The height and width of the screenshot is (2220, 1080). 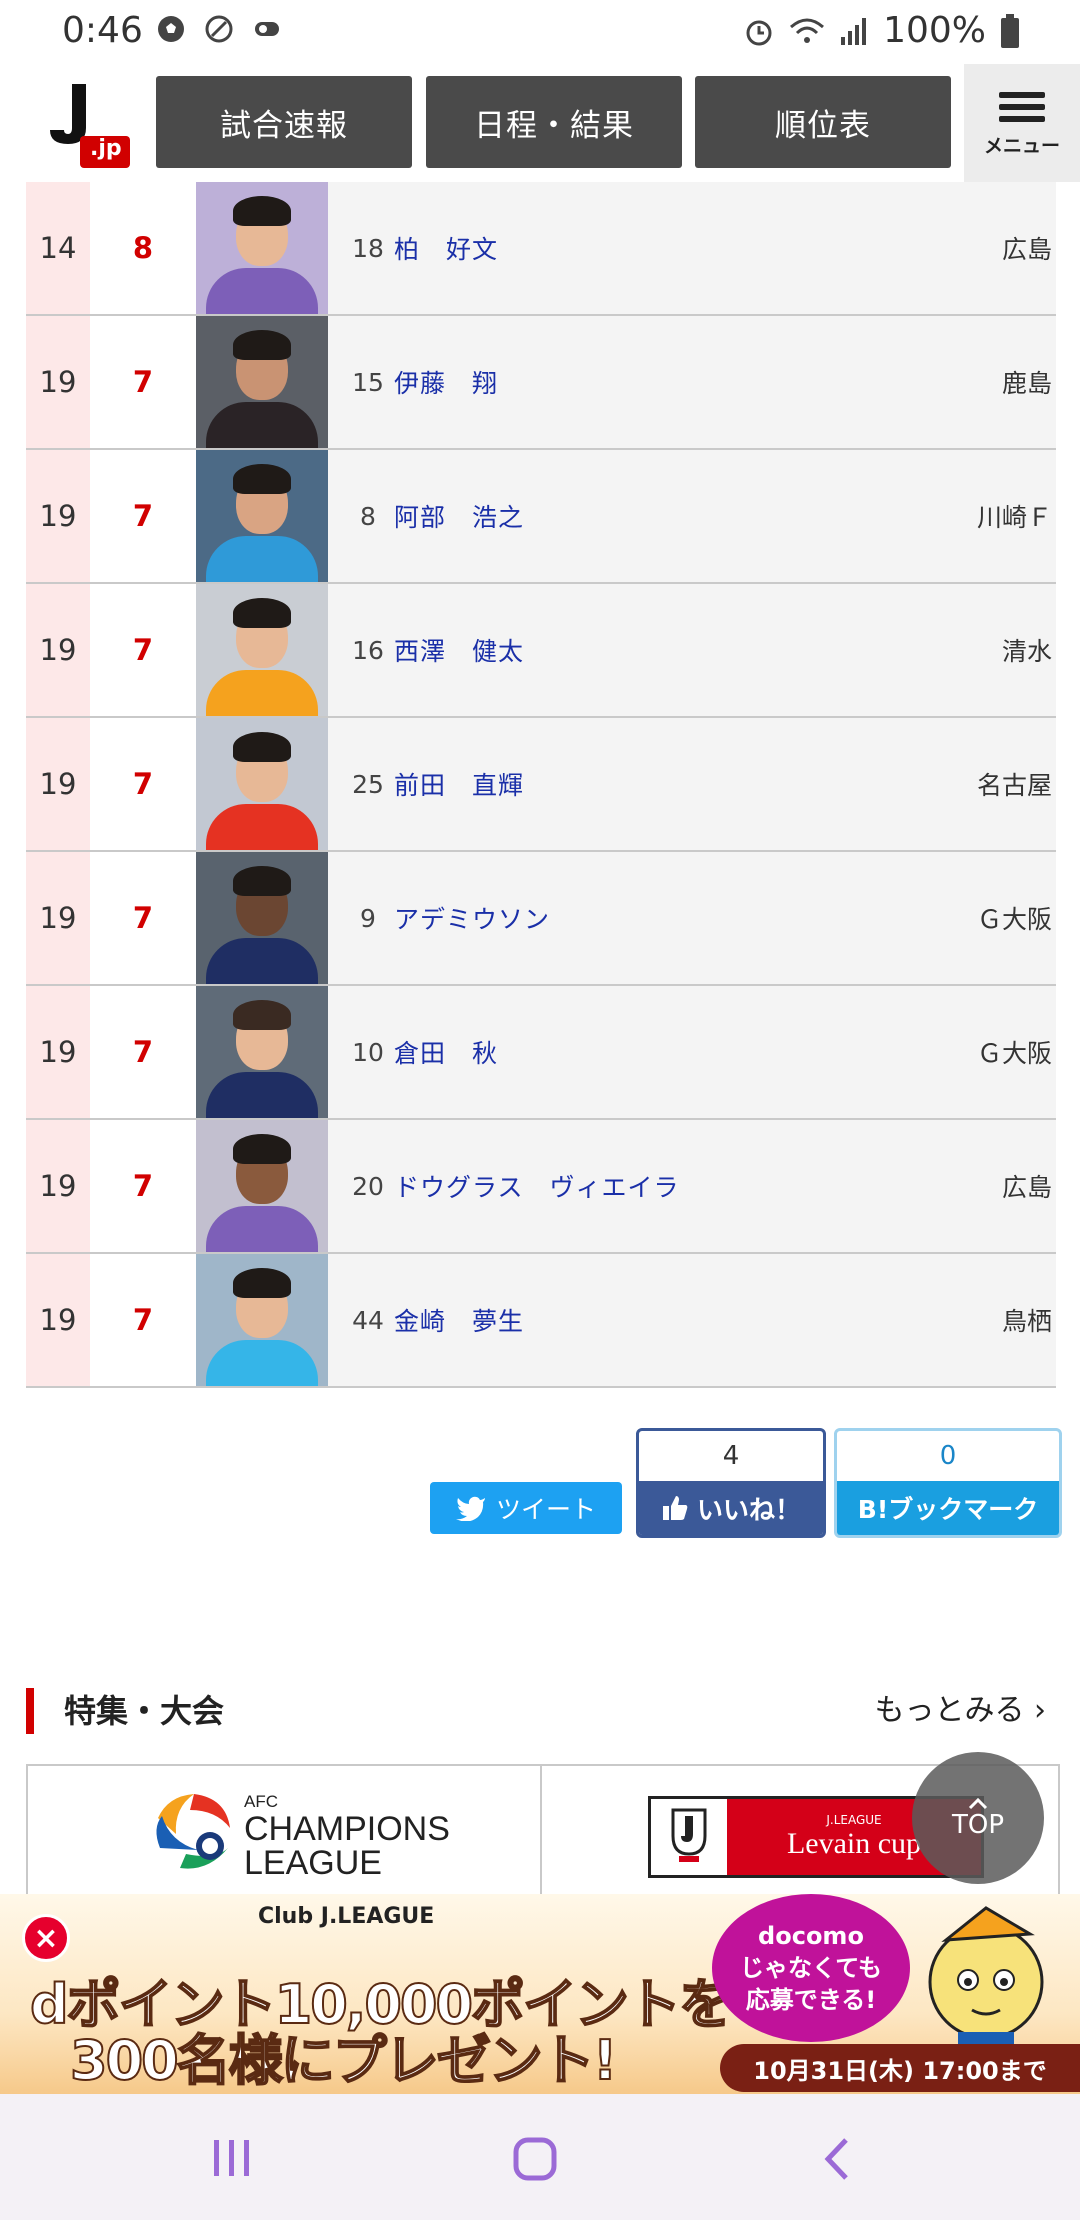 I want to click on close-ad-button: ×, so click(x=46, y=1938).